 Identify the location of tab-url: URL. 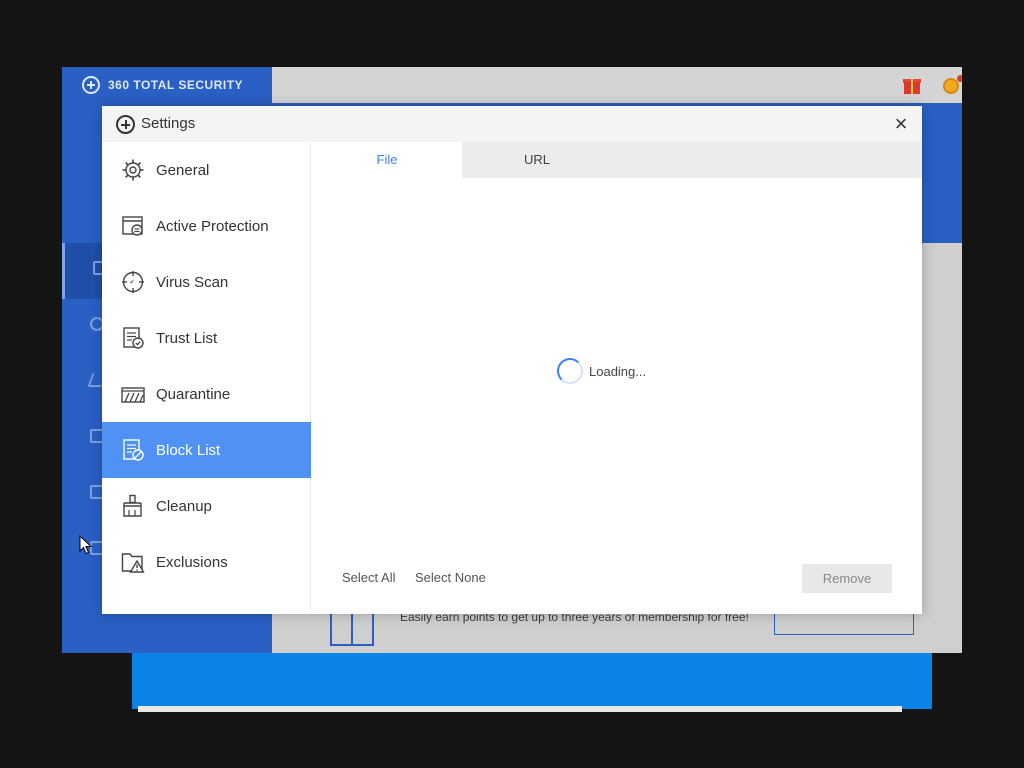
(537, 160).